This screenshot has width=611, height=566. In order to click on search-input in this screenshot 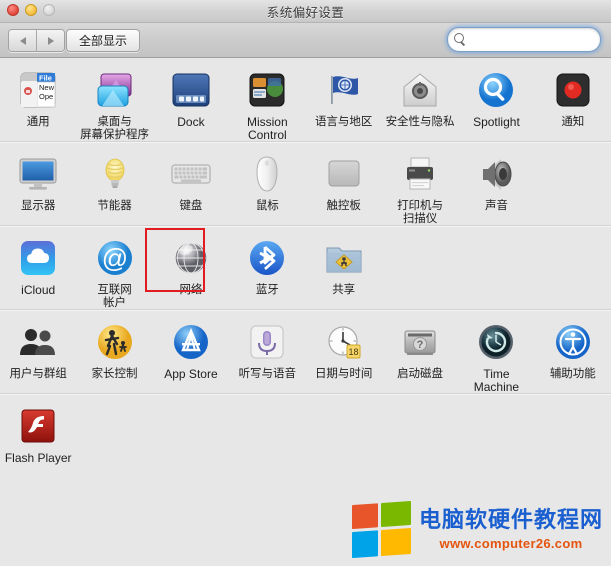, I will do `click(540, 39)`.